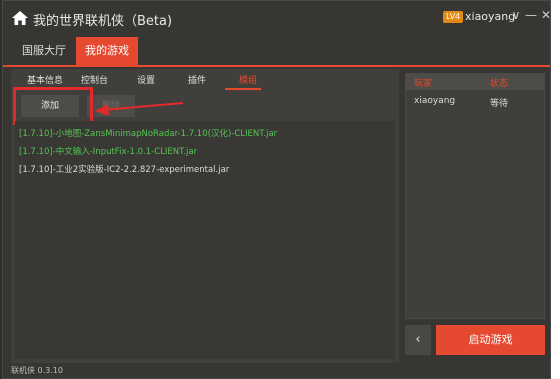 The width and height of the screenshot is (560, 379). I want to click on version-label: 联机侠 0.3.10, so click(37, 370).